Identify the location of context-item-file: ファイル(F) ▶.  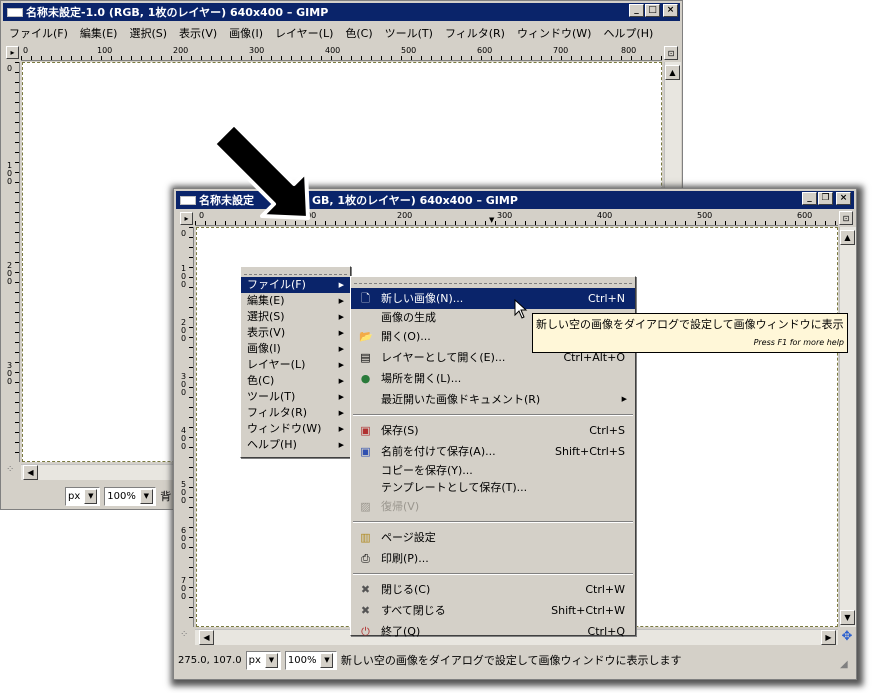
(295, 285).